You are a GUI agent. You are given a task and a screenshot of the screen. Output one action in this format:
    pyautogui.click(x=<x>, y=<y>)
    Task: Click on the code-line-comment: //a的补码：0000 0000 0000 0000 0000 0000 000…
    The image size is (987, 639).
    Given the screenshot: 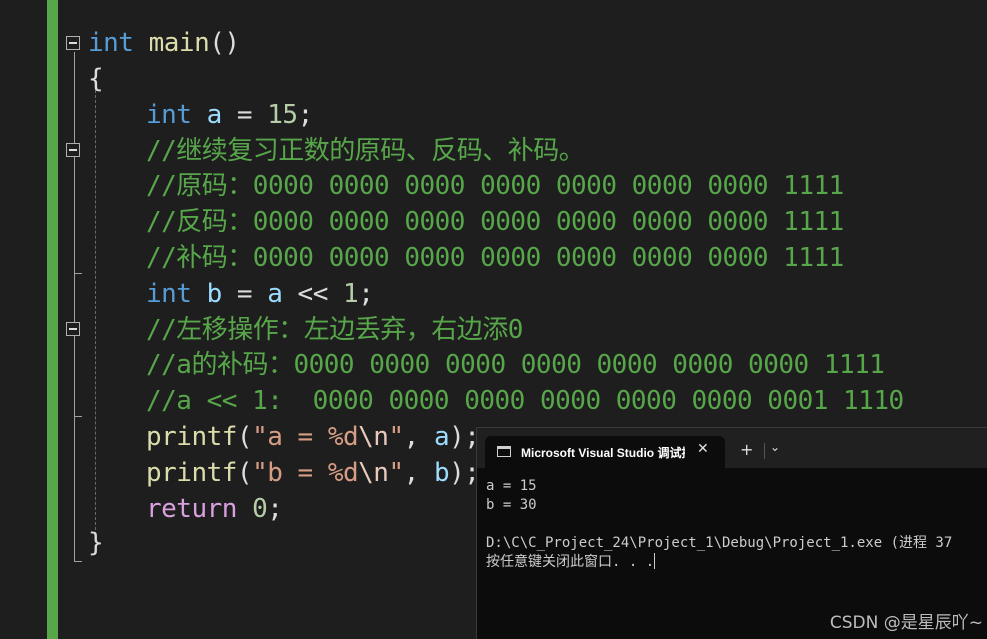 What is the action you would take?
    pyautogui.click(x=515, y=365)
    